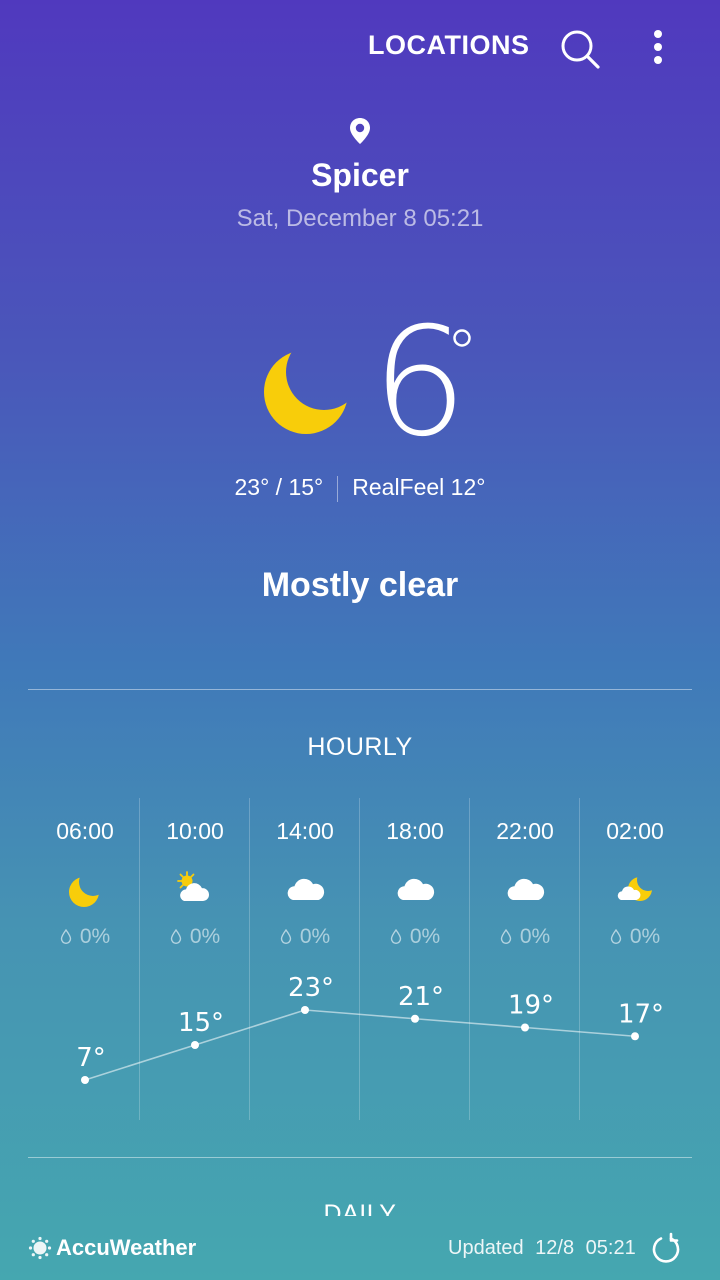  Describe the element at coordinates (666, 1248) in the screenshot. I see `refresh-icon` at that location.